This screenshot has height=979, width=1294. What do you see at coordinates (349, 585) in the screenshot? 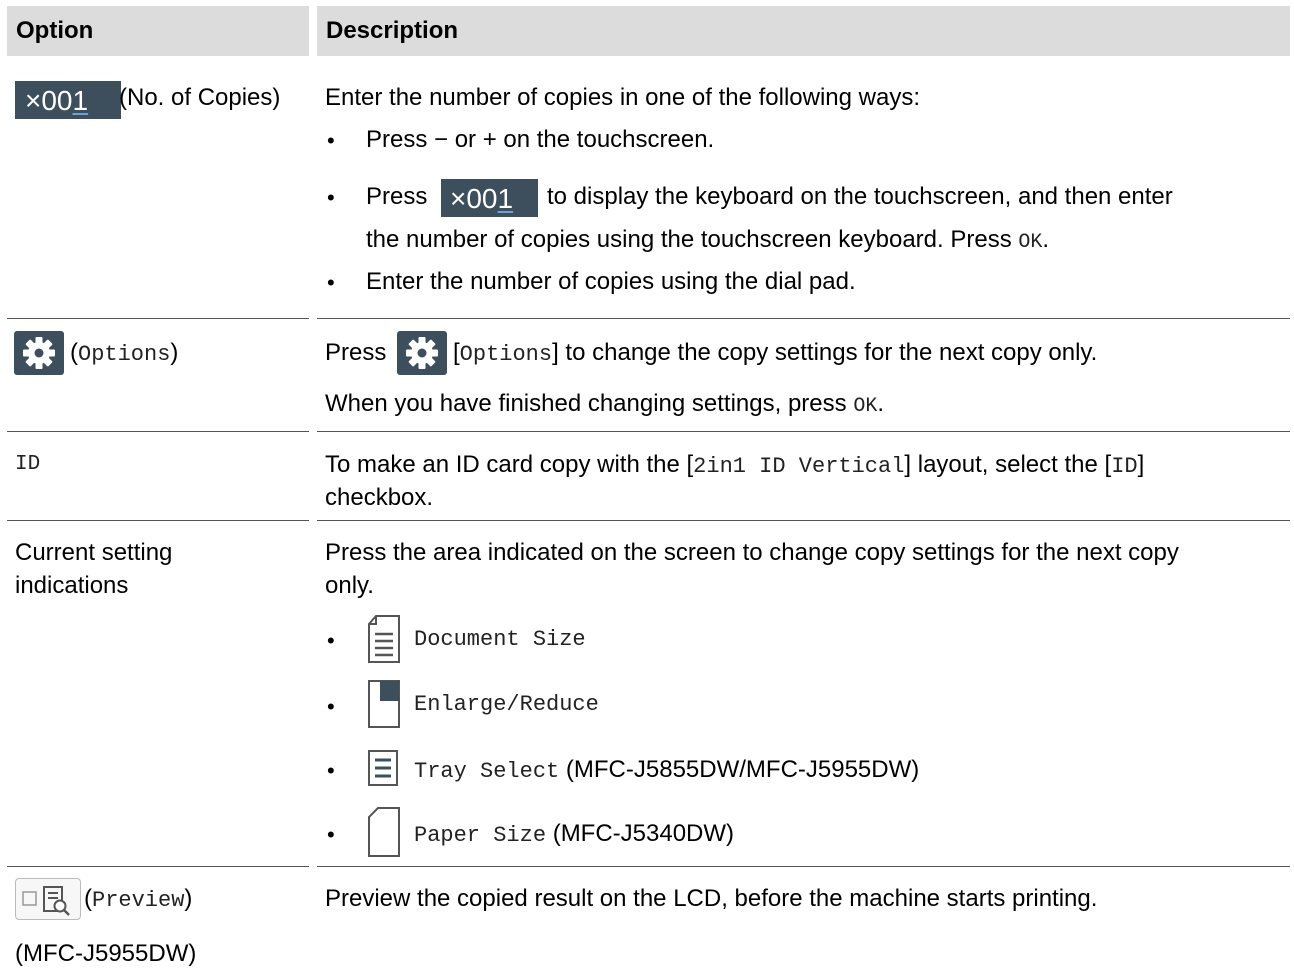
I see `current-description-line2: only.` at bounding box center [349, 585].